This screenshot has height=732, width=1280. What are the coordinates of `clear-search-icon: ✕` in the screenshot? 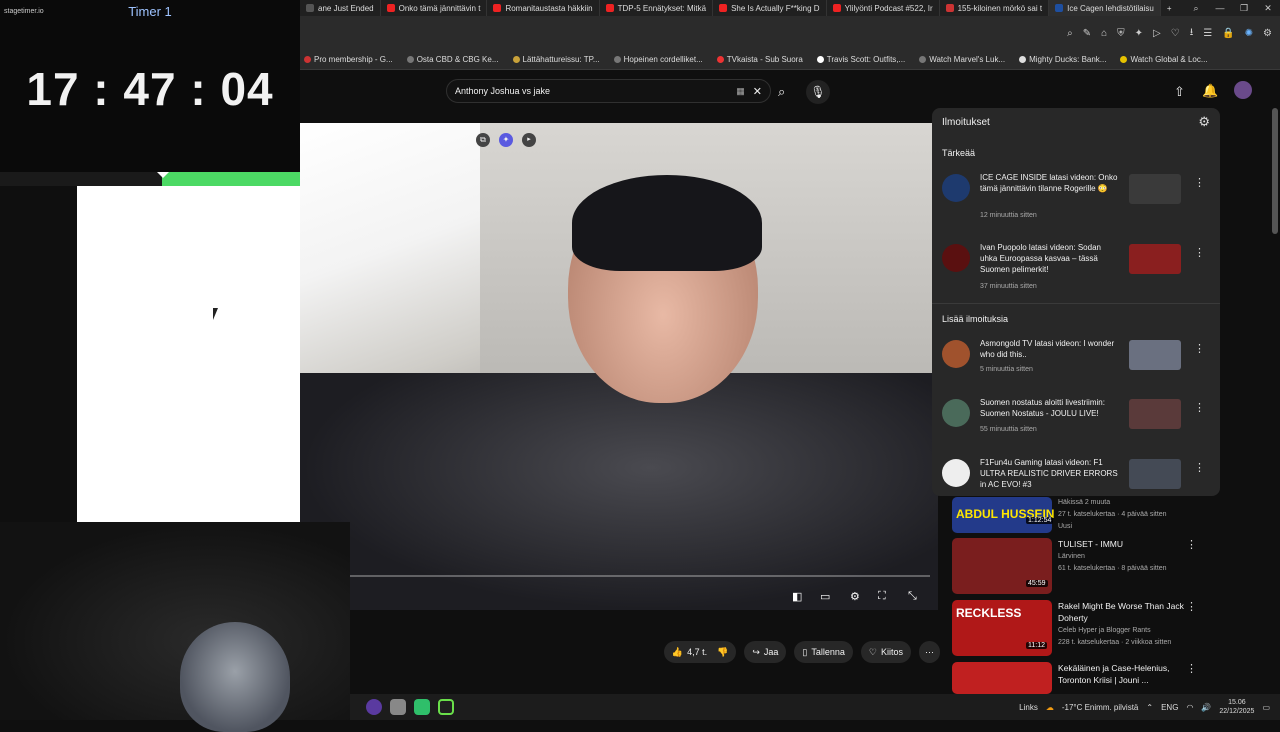 It's located at (757, 91).